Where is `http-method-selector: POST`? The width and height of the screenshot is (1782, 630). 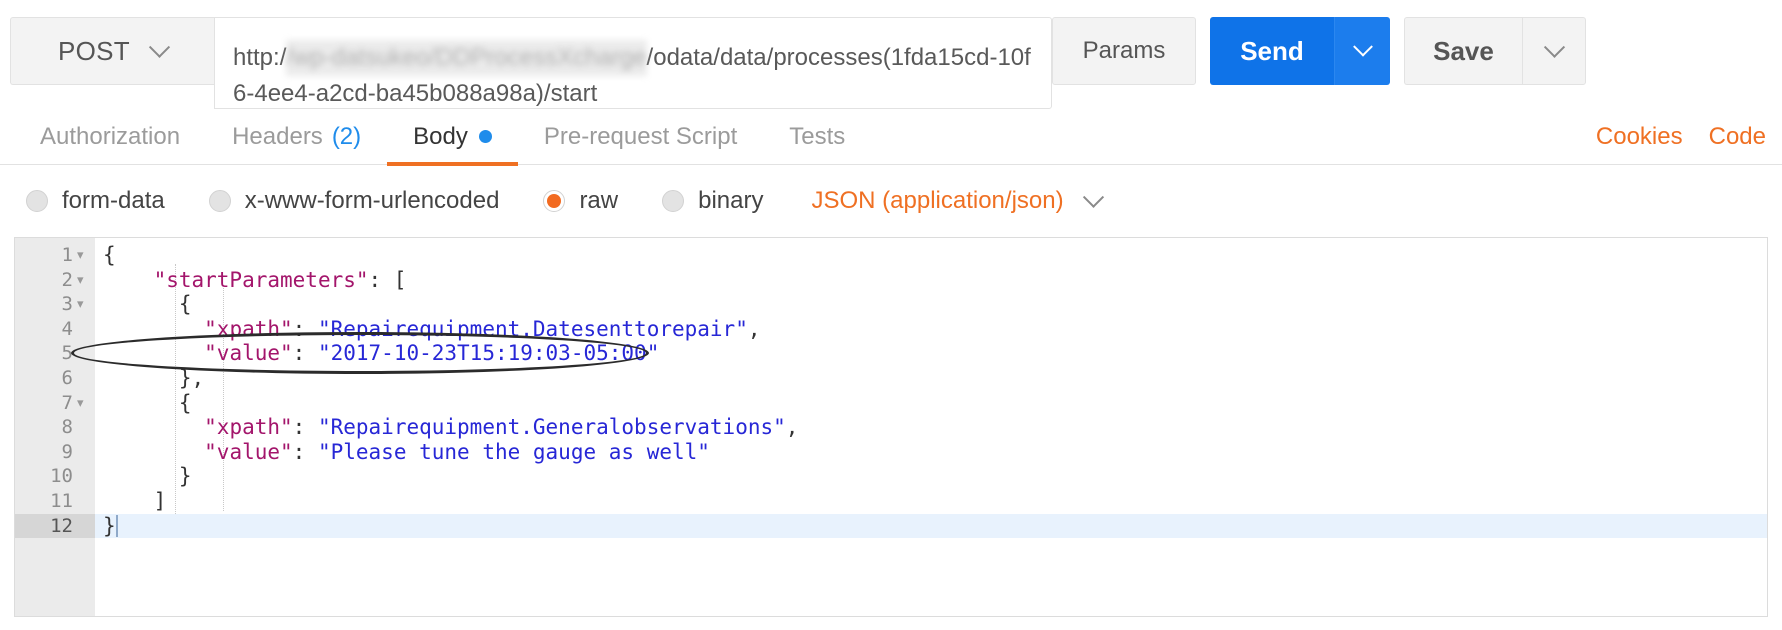 http-method-selector: POST is located at coordinates (112, 51).